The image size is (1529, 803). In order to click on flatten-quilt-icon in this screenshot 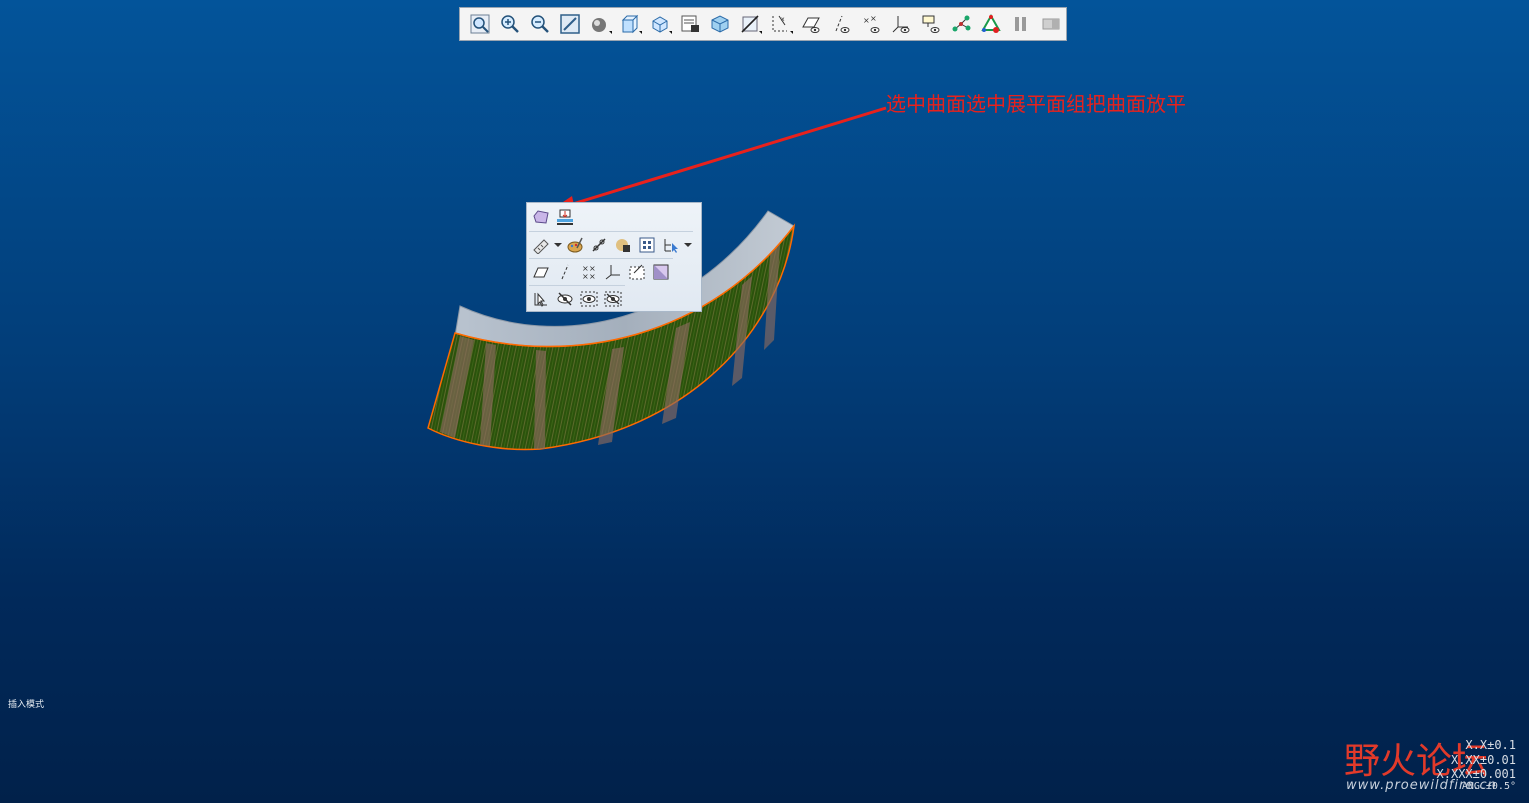, I will do `click(565, 217)`.